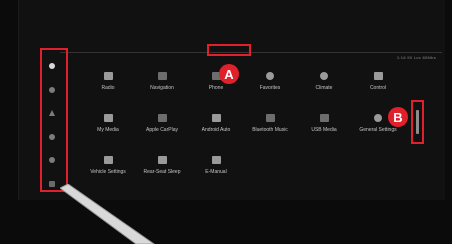  Describe the element at coordinates (162, 130) in the screenshot. I see `app-label: Apple CarPlay` at that location.